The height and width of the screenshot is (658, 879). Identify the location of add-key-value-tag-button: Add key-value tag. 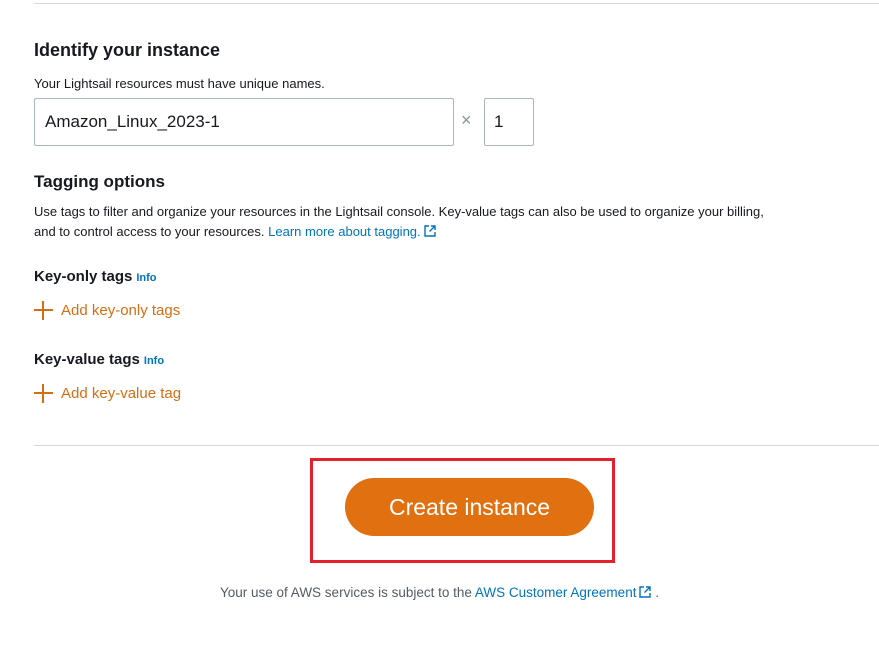
(107, 393).